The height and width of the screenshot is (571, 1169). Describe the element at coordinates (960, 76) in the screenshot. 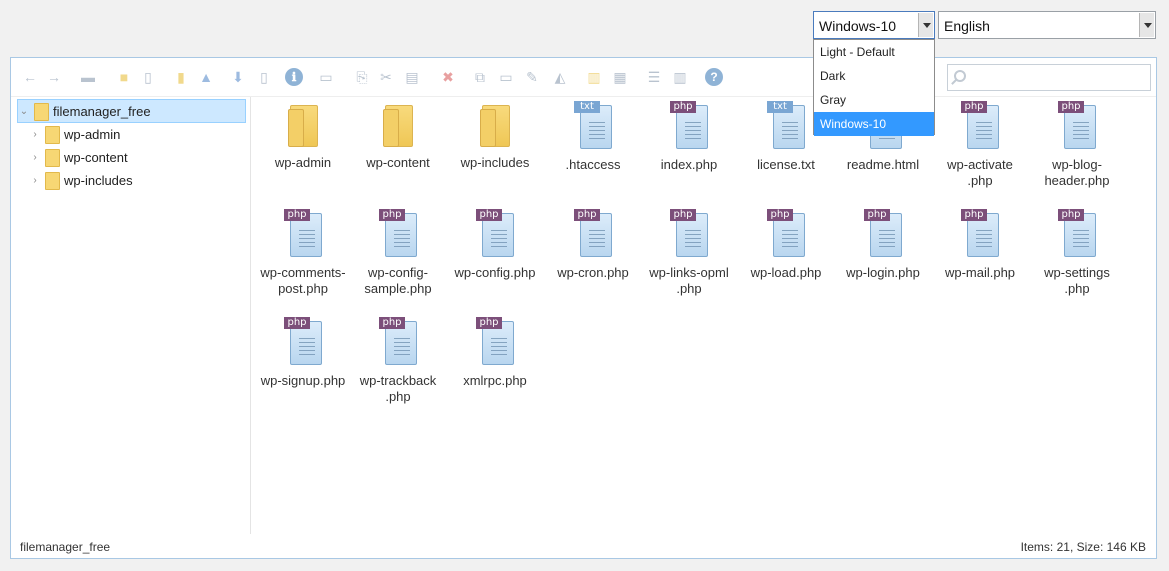

I see `search-icon` at that location.